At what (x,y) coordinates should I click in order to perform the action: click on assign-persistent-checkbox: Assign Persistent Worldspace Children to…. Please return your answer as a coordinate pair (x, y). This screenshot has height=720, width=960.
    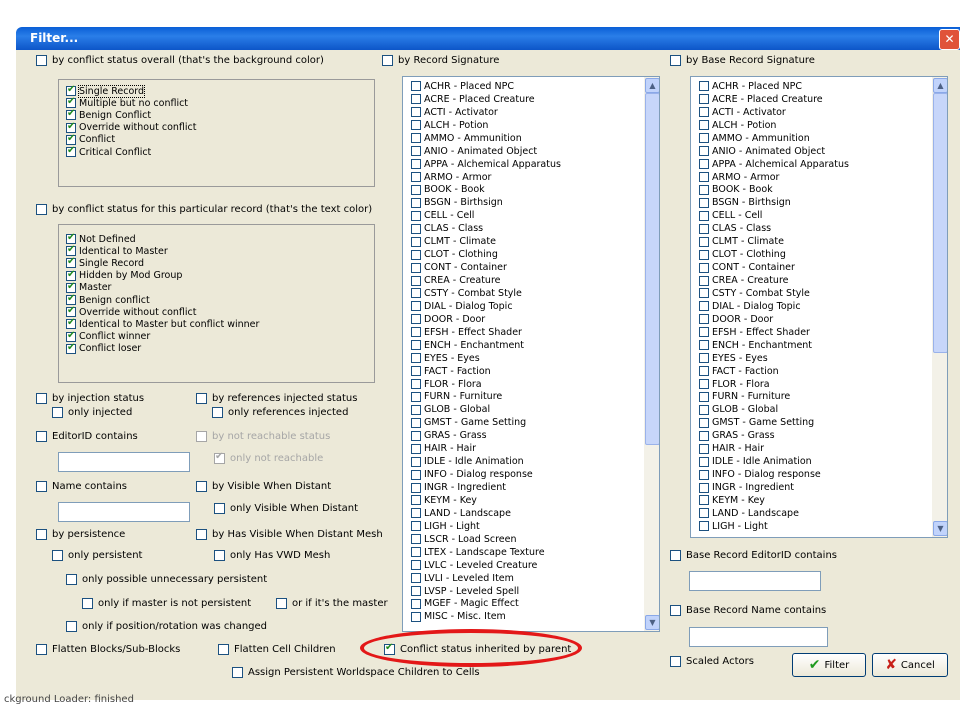
    Looking at the image, I should click on (356, 672).